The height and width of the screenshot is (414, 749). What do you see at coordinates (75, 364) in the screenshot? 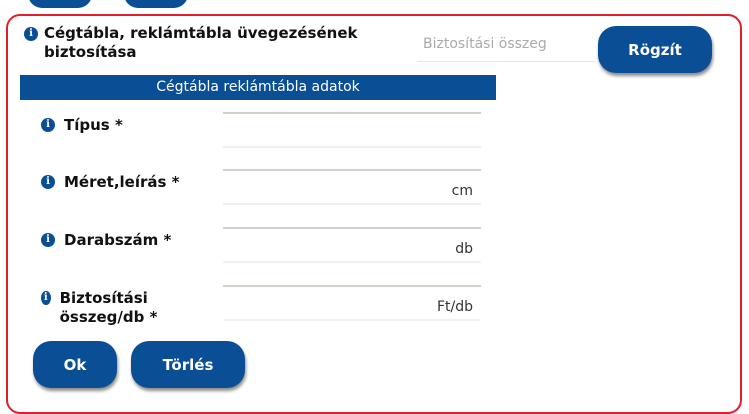
I see `ok-button: Ok` at bounding box center [75, 364].